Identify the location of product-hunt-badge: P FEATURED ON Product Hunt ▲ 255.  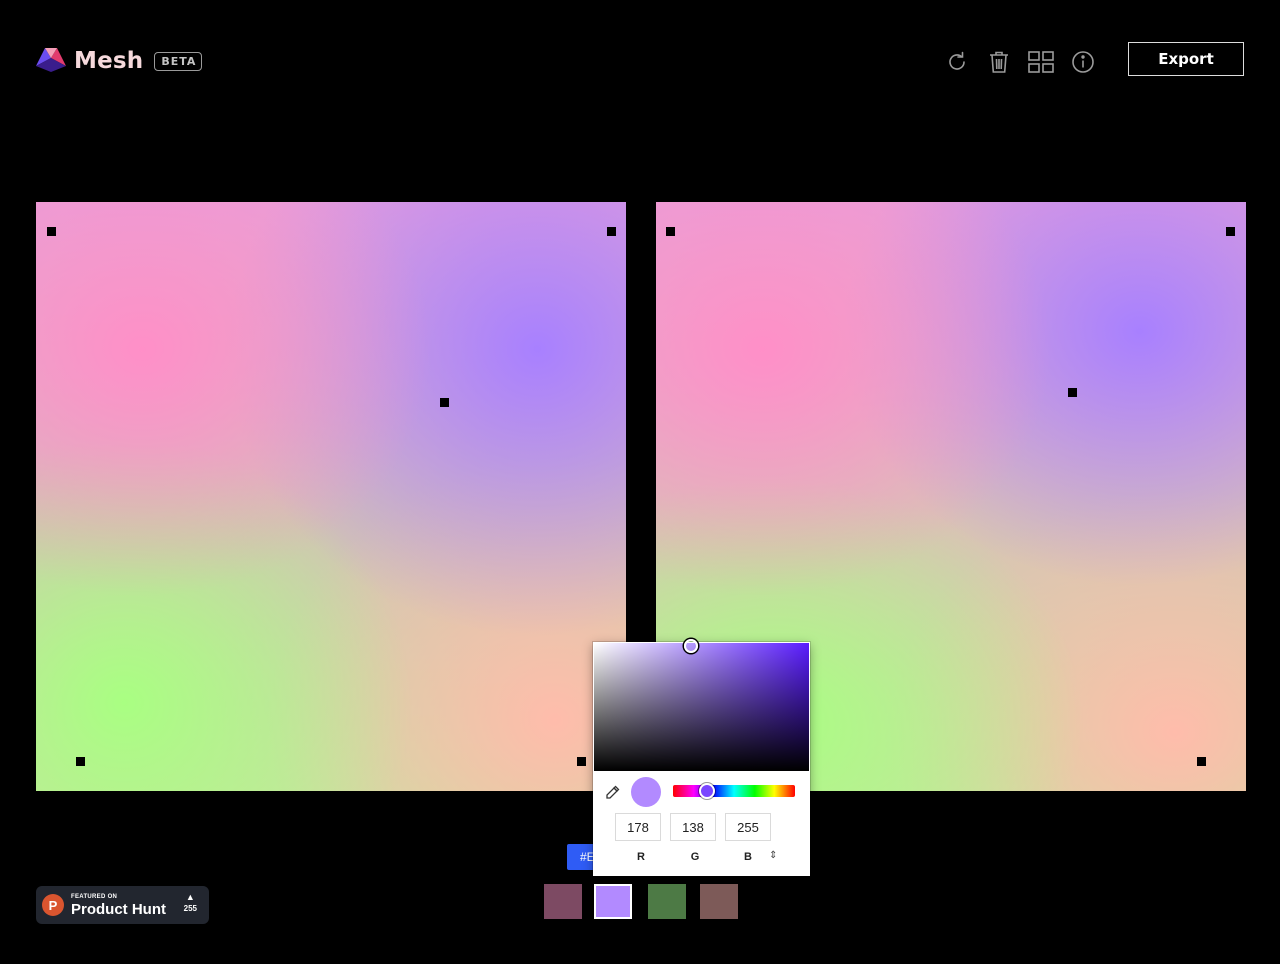
(122, 905).